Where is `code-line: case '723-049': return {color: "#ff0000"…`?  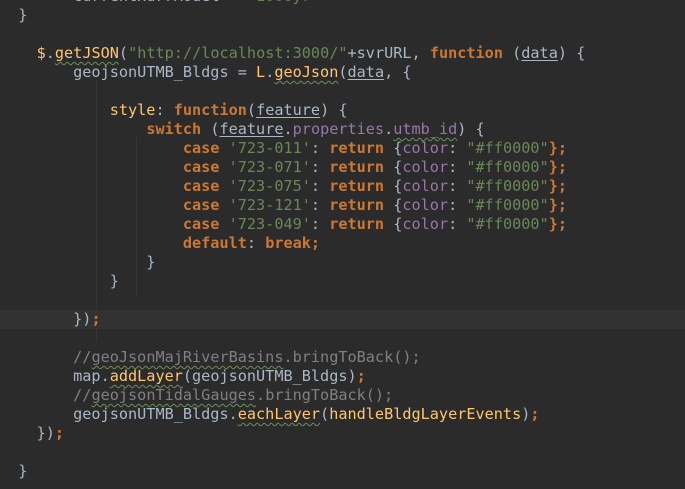
code-line: case '723-049': return {color: "#ff0000"… is located at coordinates (342, 224).